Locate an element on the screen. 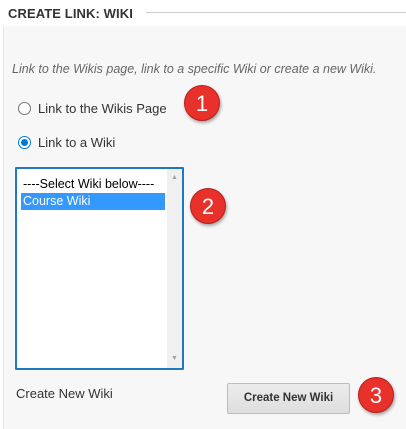 The width and height of the screenshot is (406, 429). header-divider is located at coordinates (276, 12).